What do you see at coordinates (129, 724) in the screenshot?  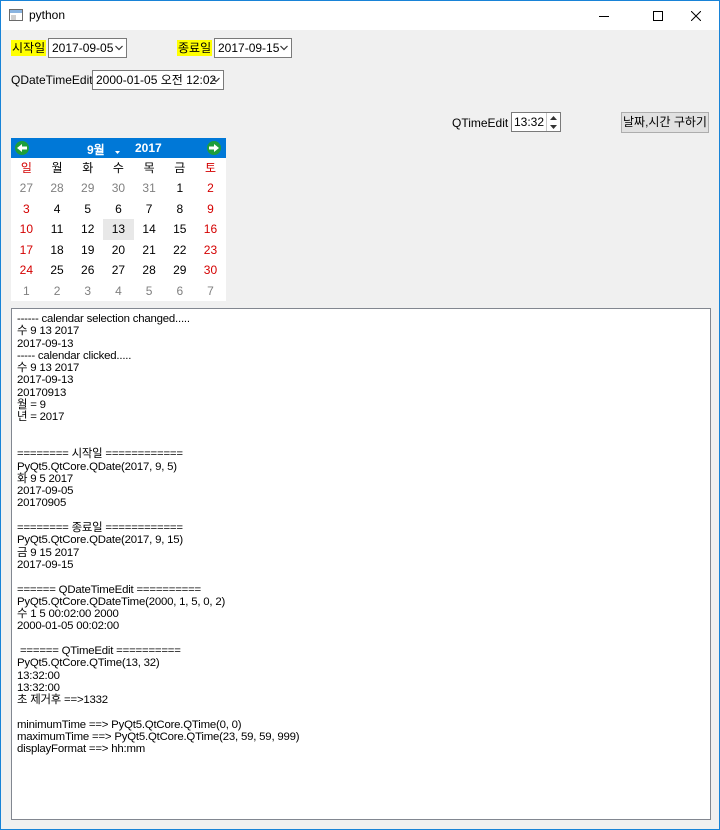 I see `output-line: minimumTime ==> PyQt5.QtCore.QTime(0, 0)` at bounding box center [129, 724].